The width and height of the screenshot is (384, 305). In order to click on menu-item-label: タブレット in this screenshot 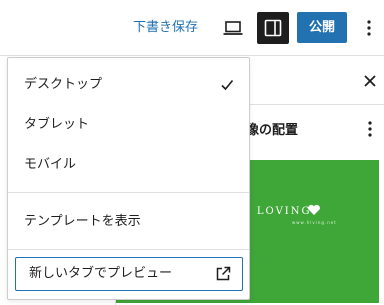, I will do `click(57, 124)`.